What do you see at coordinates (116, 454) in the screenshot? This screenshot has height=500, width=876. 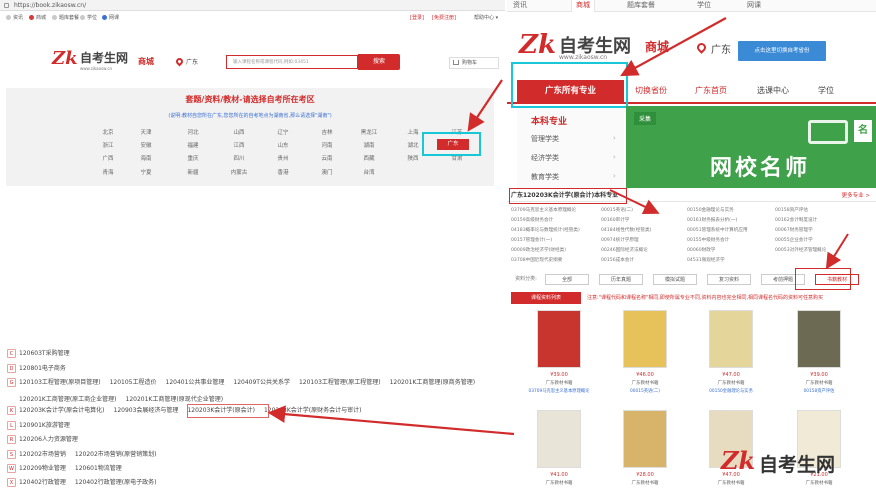 I see `major-link: 120202市场营销(原营销策划)` at bounding box center [116, 454].